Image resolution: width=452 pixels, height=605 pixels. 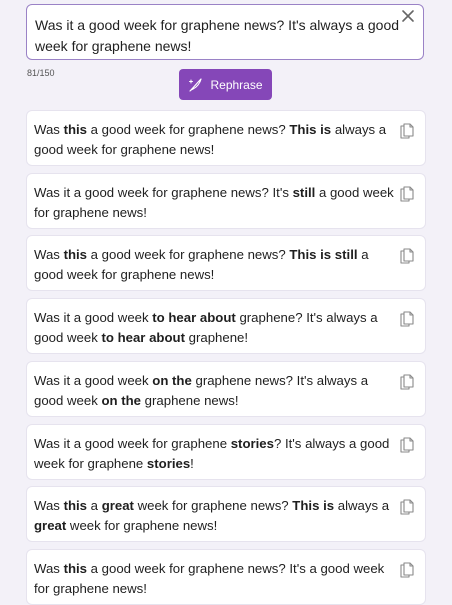 What do you see at coordinates (142, 526) in the screenshot?
I see `text-segment: week for graphene news!` at bounding box center [142, 526].